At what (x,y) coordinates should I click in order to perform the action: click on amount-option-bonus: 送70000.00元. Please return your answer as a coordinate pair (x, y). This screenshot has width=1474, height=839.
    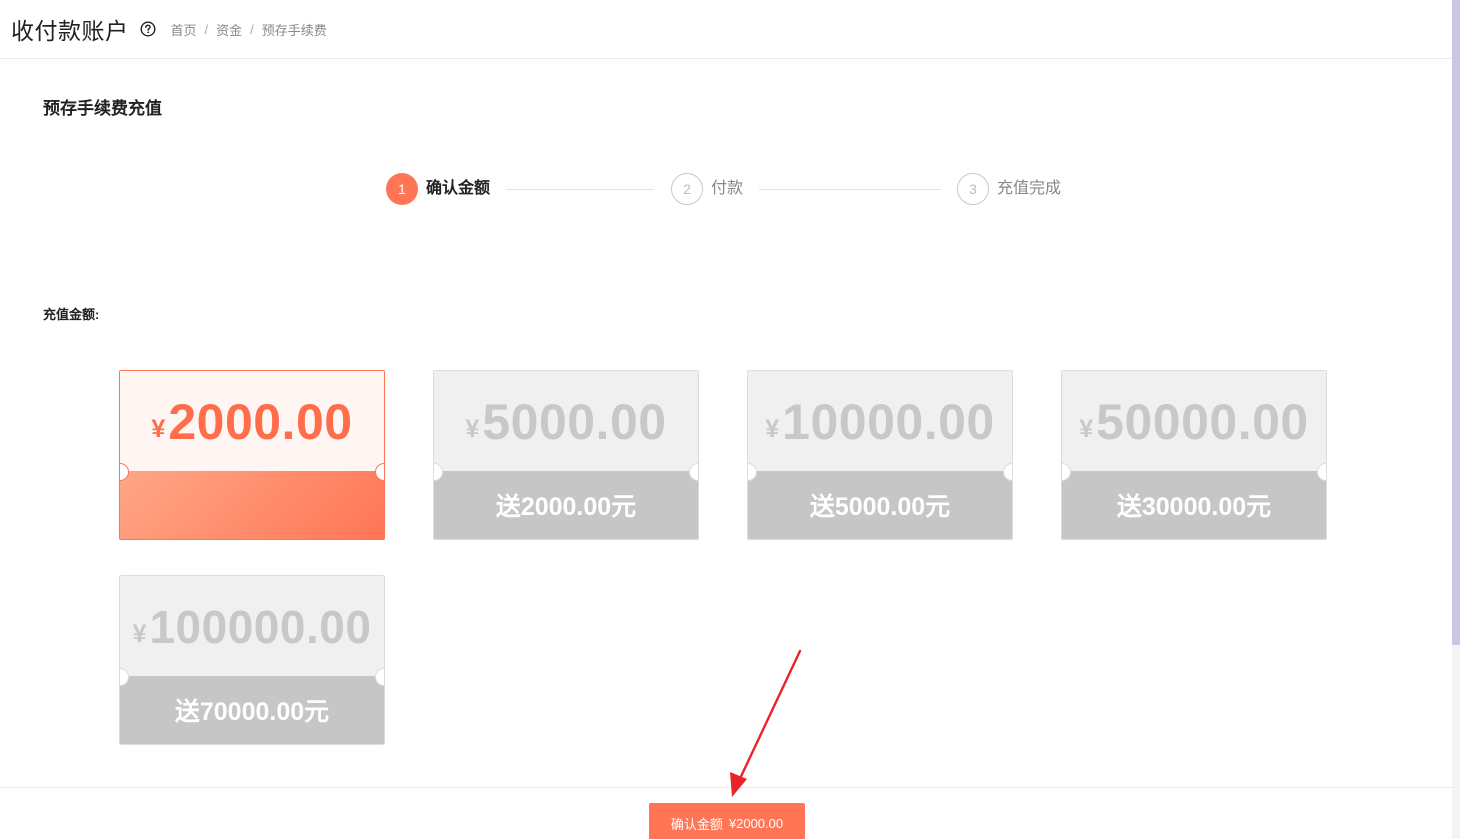
    Looking at the image, I should click on (252, 710).